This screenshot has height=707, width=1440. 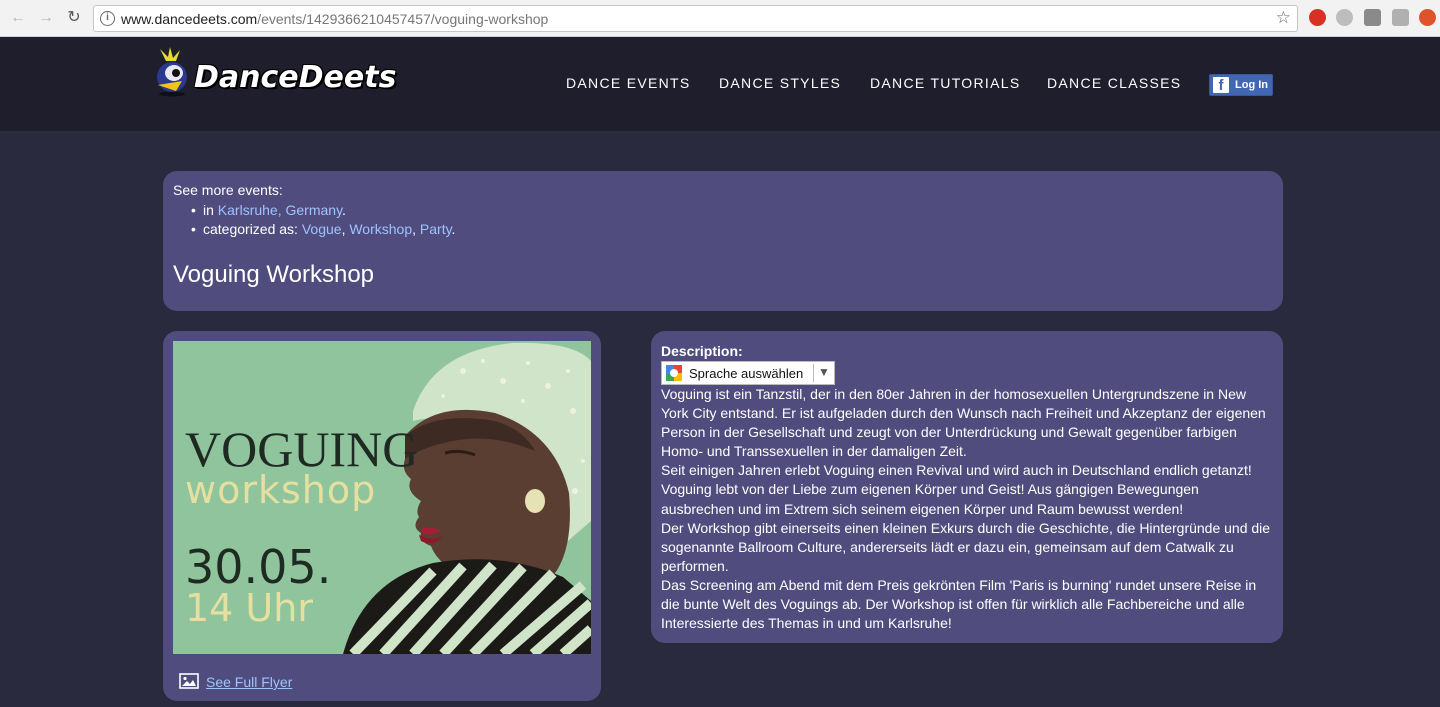 I want to click on facebook-login-button: f Log In, so click(x=1241, y=85).